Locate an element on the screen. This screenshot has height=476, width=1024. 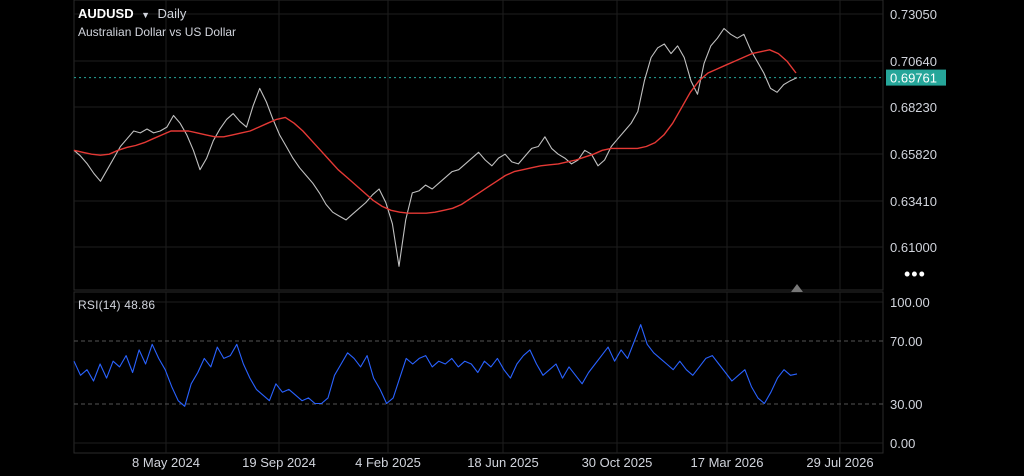
triangle-down-icon: ▼ is located at coordinates (145, 15).